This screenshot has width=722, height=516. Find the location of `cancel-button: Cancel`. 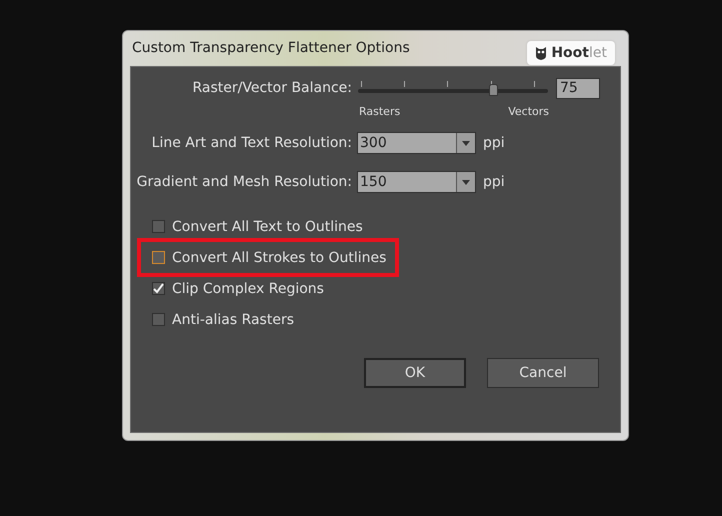

cancel-button: Cancel is located at coordinates (543, 373).